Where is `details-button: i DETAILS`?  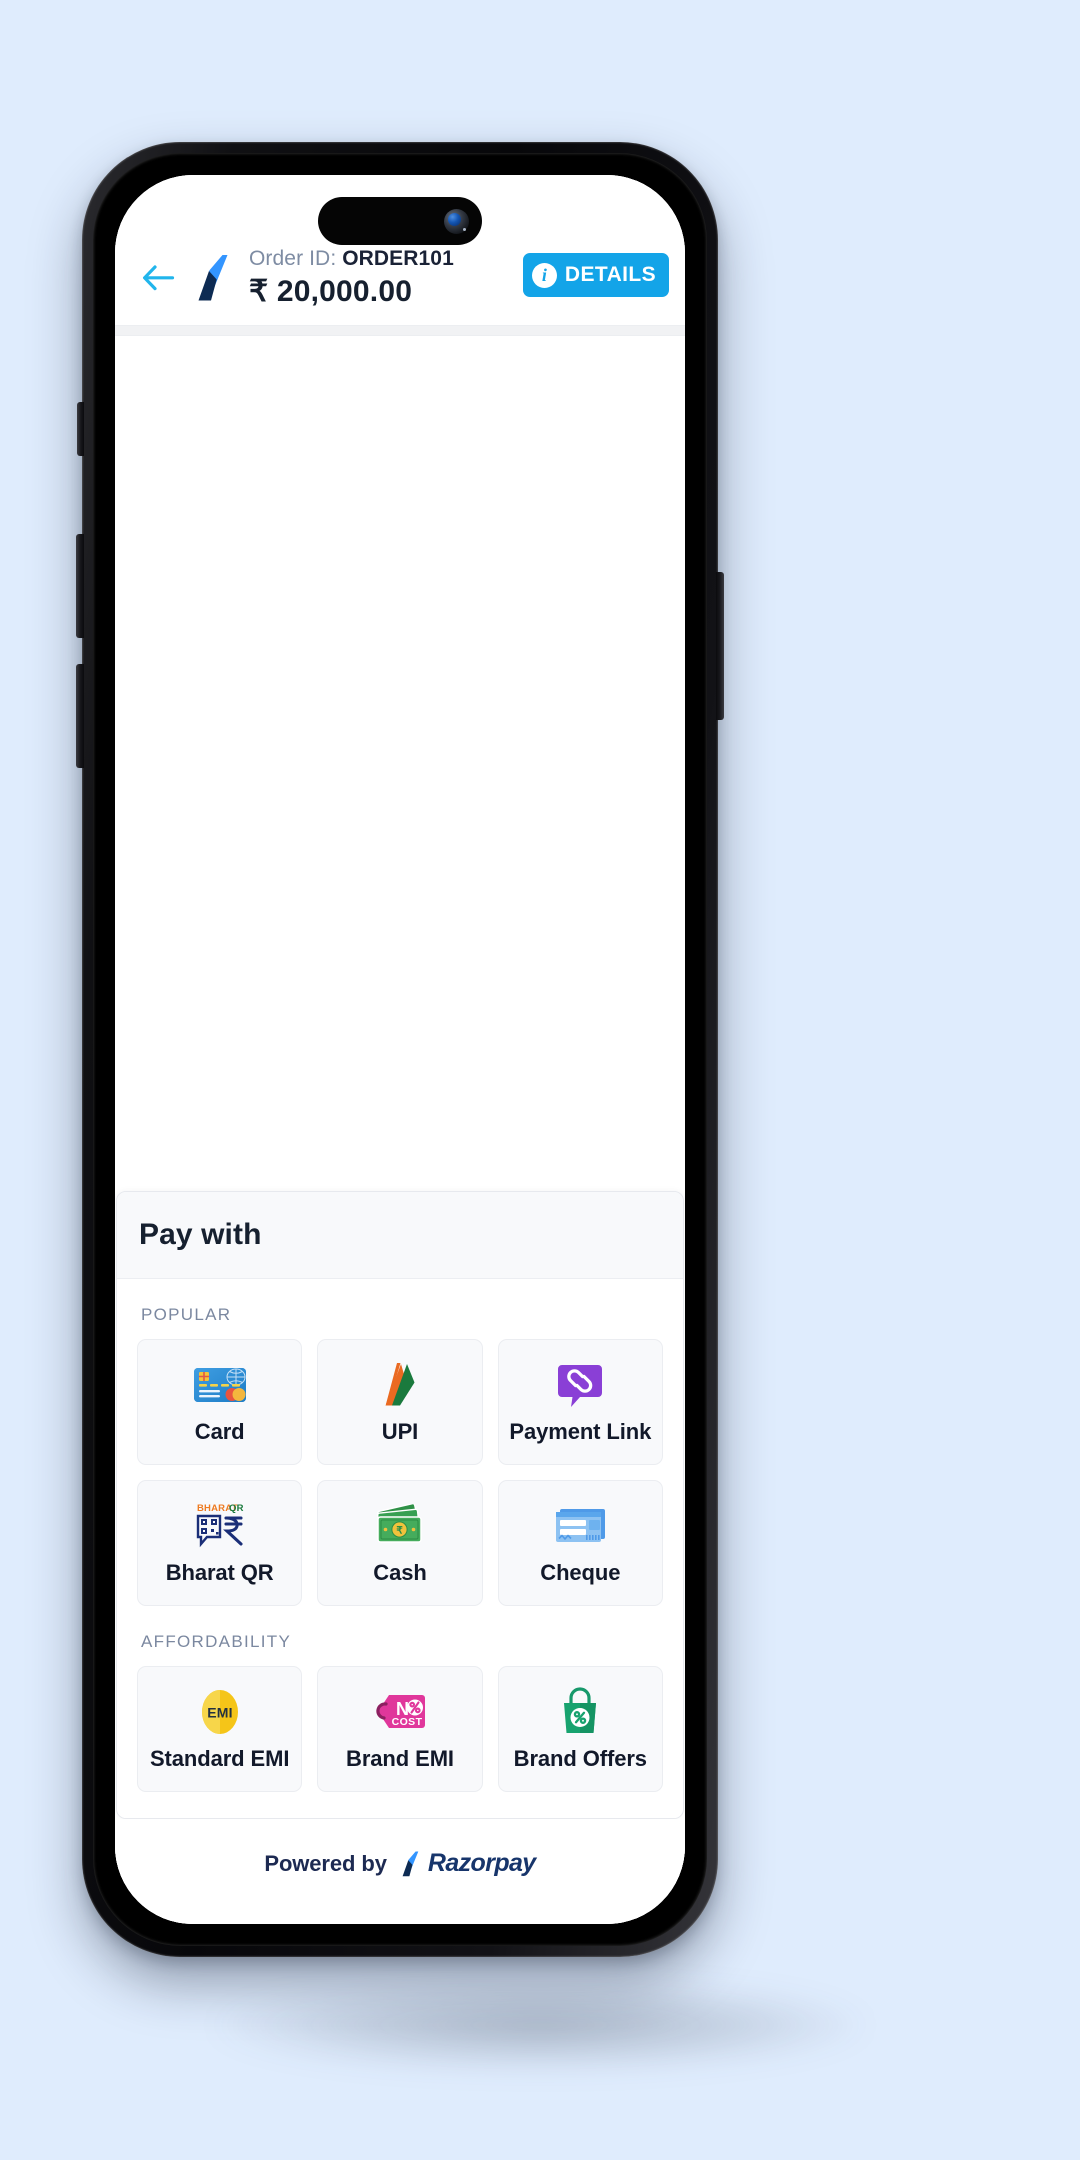 details-button: i DETAILS is located at coordinates (595, 275).